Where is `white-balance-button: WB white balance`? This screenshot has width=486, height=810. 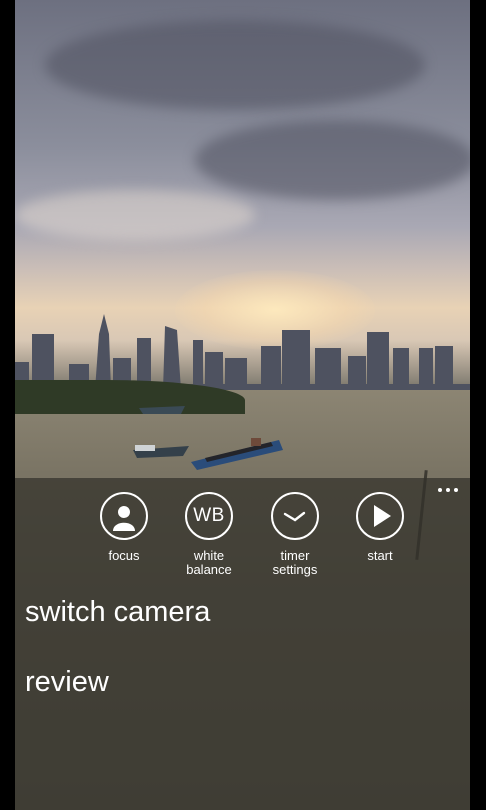 white-balance-button: WB white balance is located at coordinates (209, 534).